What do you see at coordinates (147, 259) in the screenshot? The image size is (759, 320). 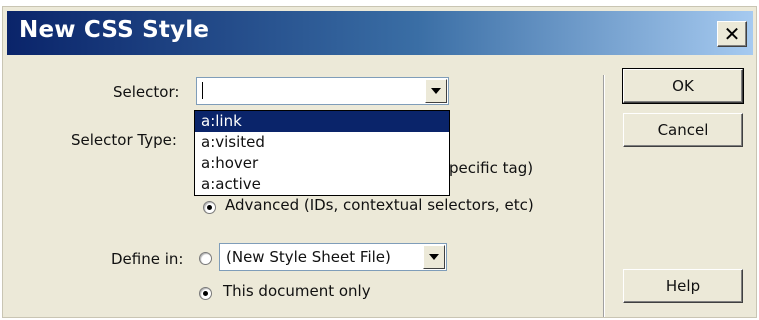 I see `define-in-label: Define in:` at bounding box center [147, 259].